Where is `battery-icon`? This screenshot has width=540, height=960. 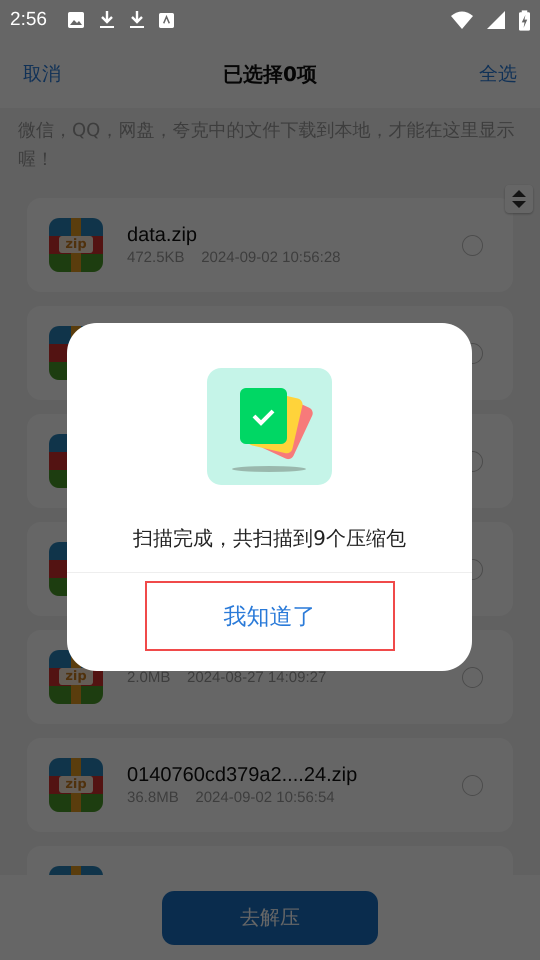 battery-icon is located at coordinates (524, 20).